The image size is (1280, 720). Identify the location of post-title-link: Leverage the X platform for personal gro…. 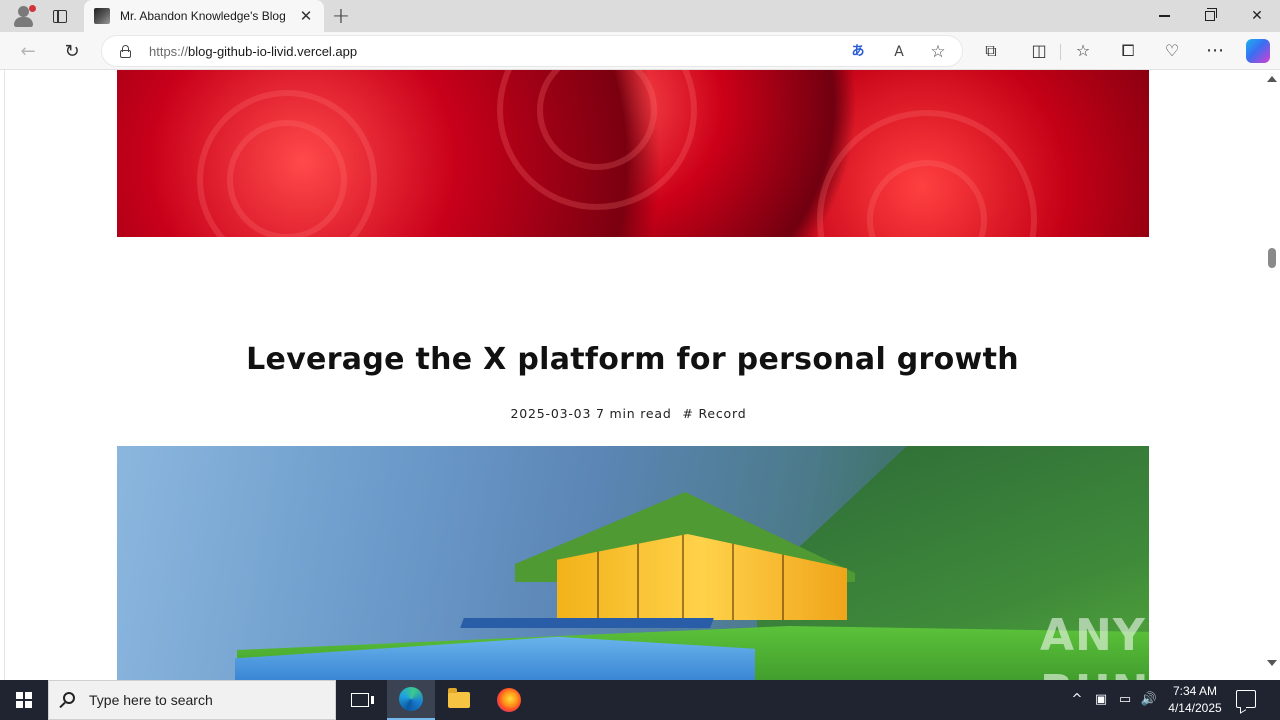
(632, 359).